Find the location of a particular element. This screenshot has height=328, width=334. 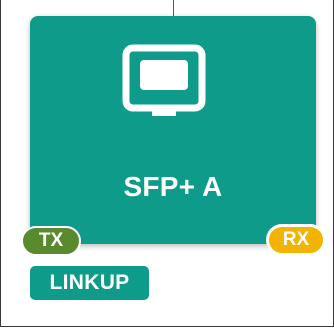

link-status-badge: LINKUP is located at coordinates (89, 283).